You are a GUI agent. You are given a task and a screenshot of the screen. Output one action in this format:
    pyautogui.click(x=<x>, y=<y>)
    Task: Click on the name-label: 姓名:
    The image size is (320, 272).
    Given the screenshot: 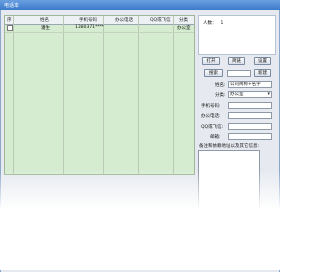 What is the action you would take?
    pyautogui.click(x=220, y=85)
    